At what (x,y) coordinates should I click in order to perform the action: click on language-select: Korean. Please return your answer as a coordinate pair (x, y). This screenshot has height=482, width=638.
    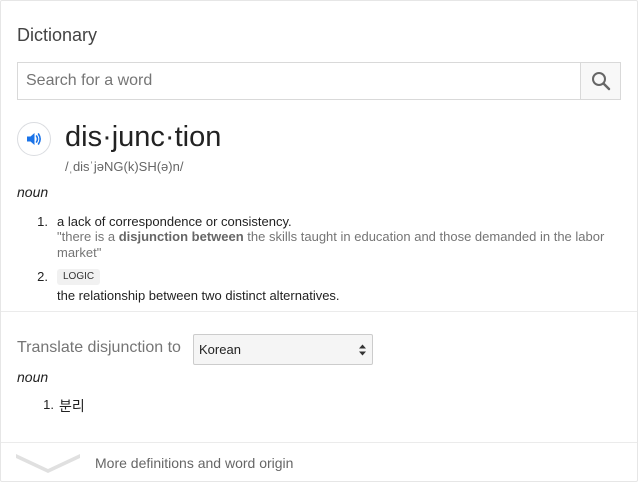
    Looking at the image, I should click on (283, 349).